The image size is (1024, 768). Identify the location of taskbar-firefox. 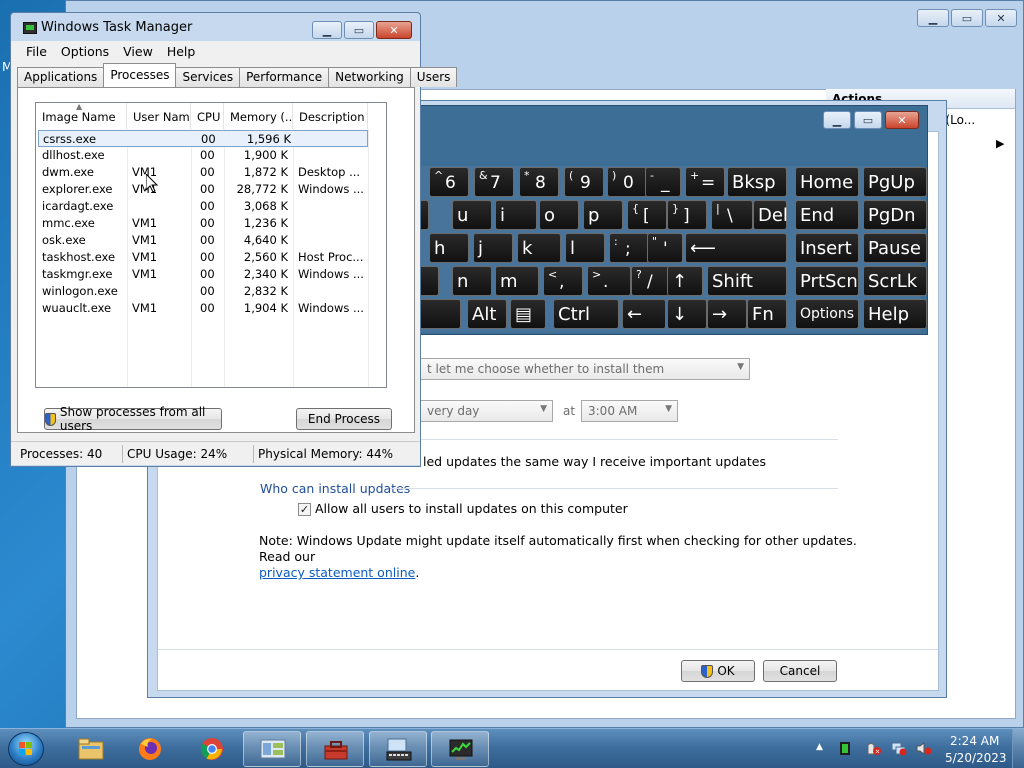
(150, 749).